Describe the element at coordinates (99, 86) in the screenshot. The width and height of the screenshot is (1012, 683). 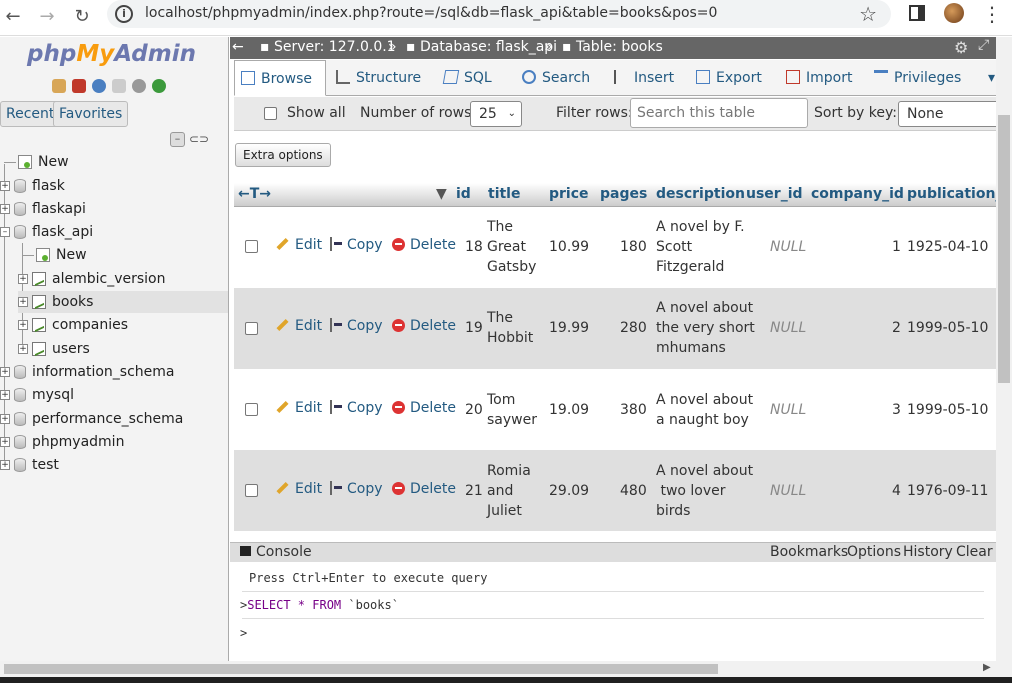
I see `help-icon` at that location.